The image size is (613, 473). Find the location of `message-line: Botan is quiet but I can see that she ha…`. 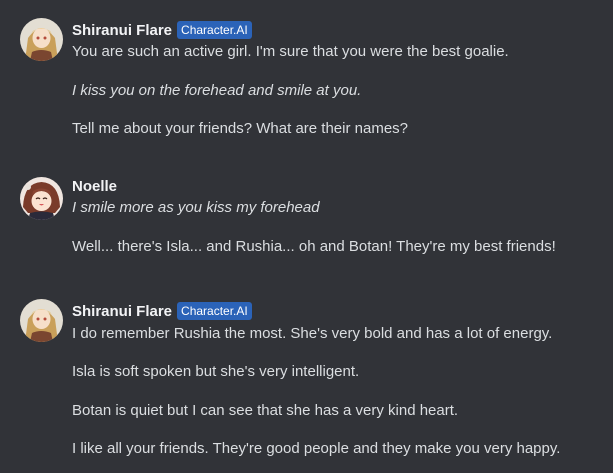

message-line: Botan is quiet but I can see that she ha… is located at coordinates (265, 410).